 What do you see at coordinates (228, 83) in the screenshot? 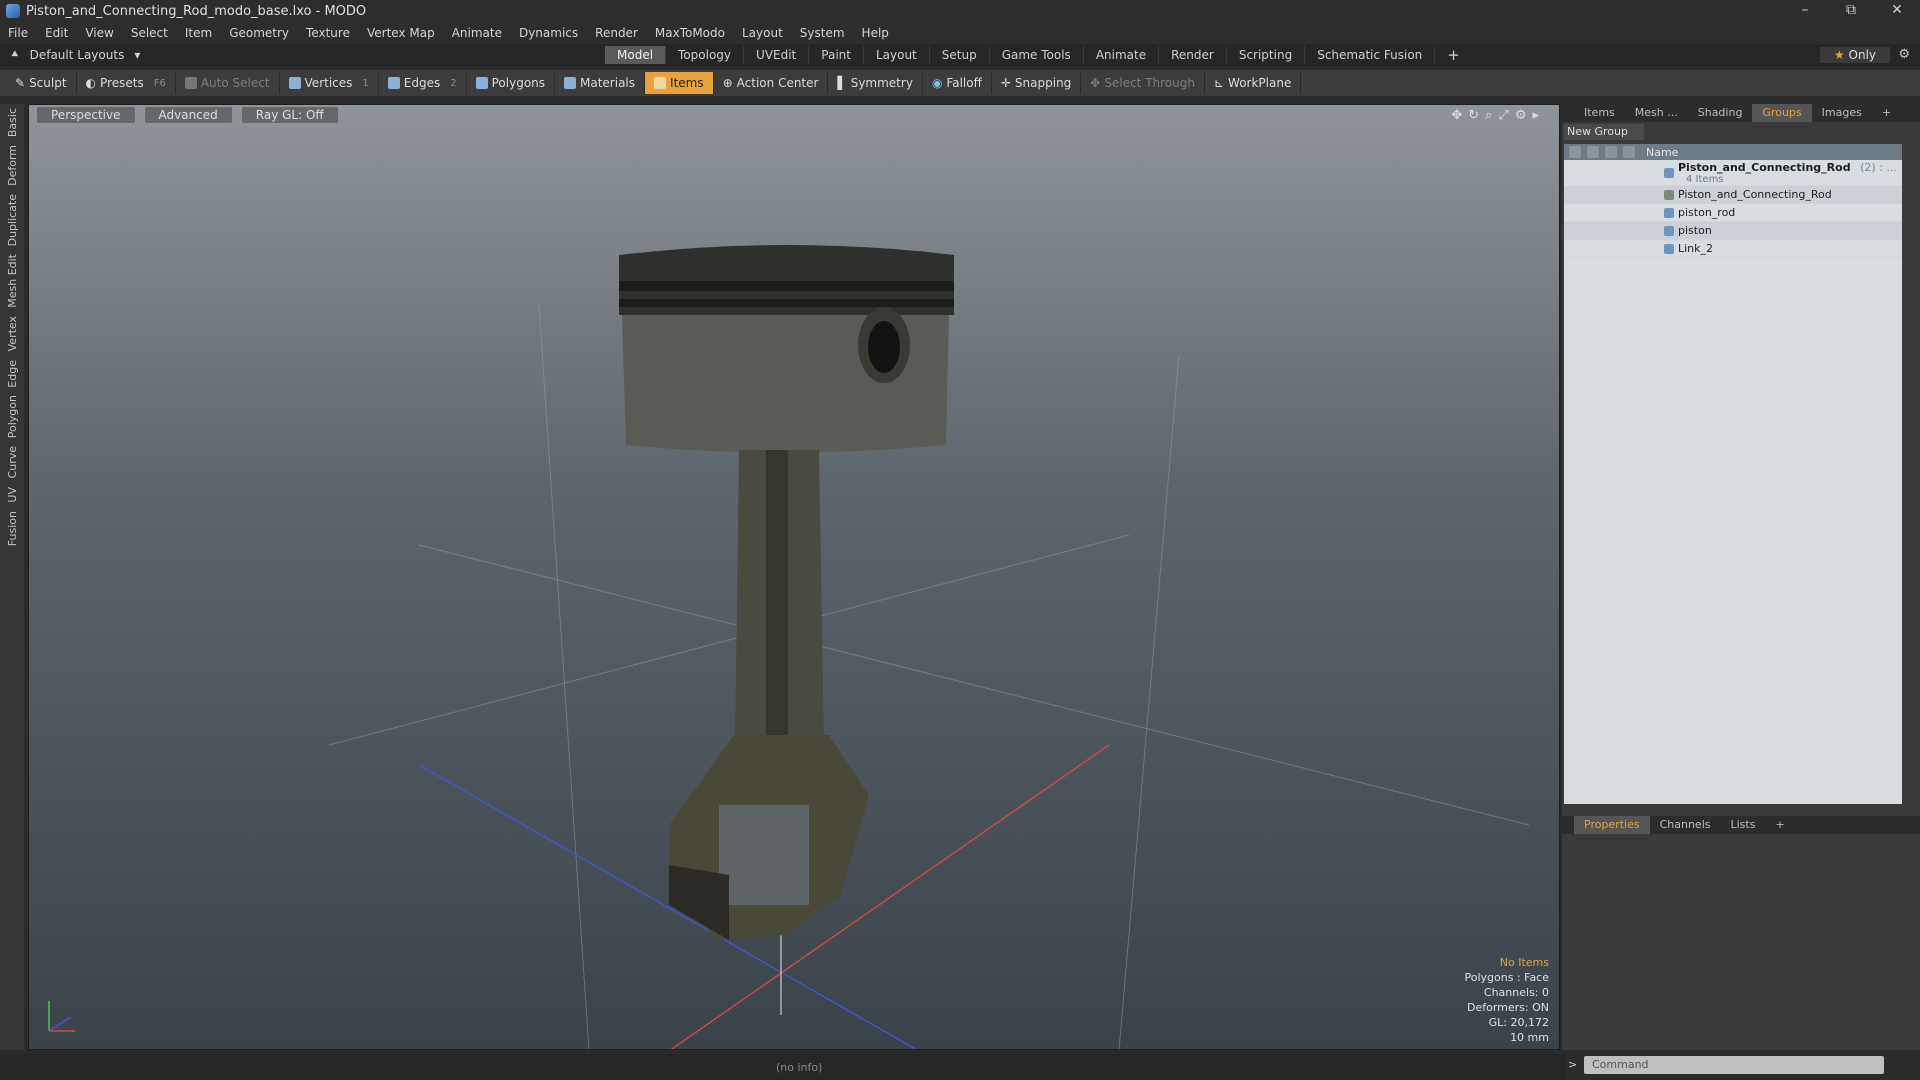
I see `auto-select-button: Auto Select` at bounding box center [228, 83].